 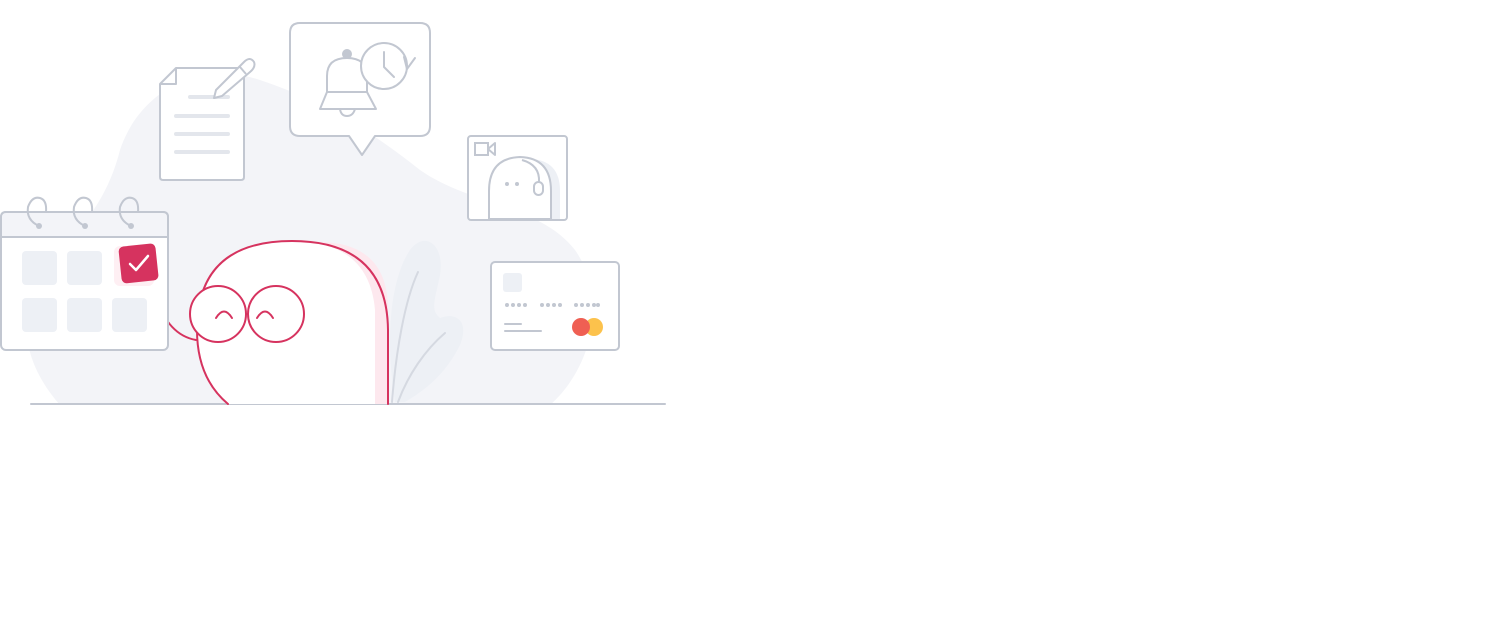 What do you see at coordinates (555, 306) in the screenshot?
I see `credit-card-icon` at bounding box center [555, 306].